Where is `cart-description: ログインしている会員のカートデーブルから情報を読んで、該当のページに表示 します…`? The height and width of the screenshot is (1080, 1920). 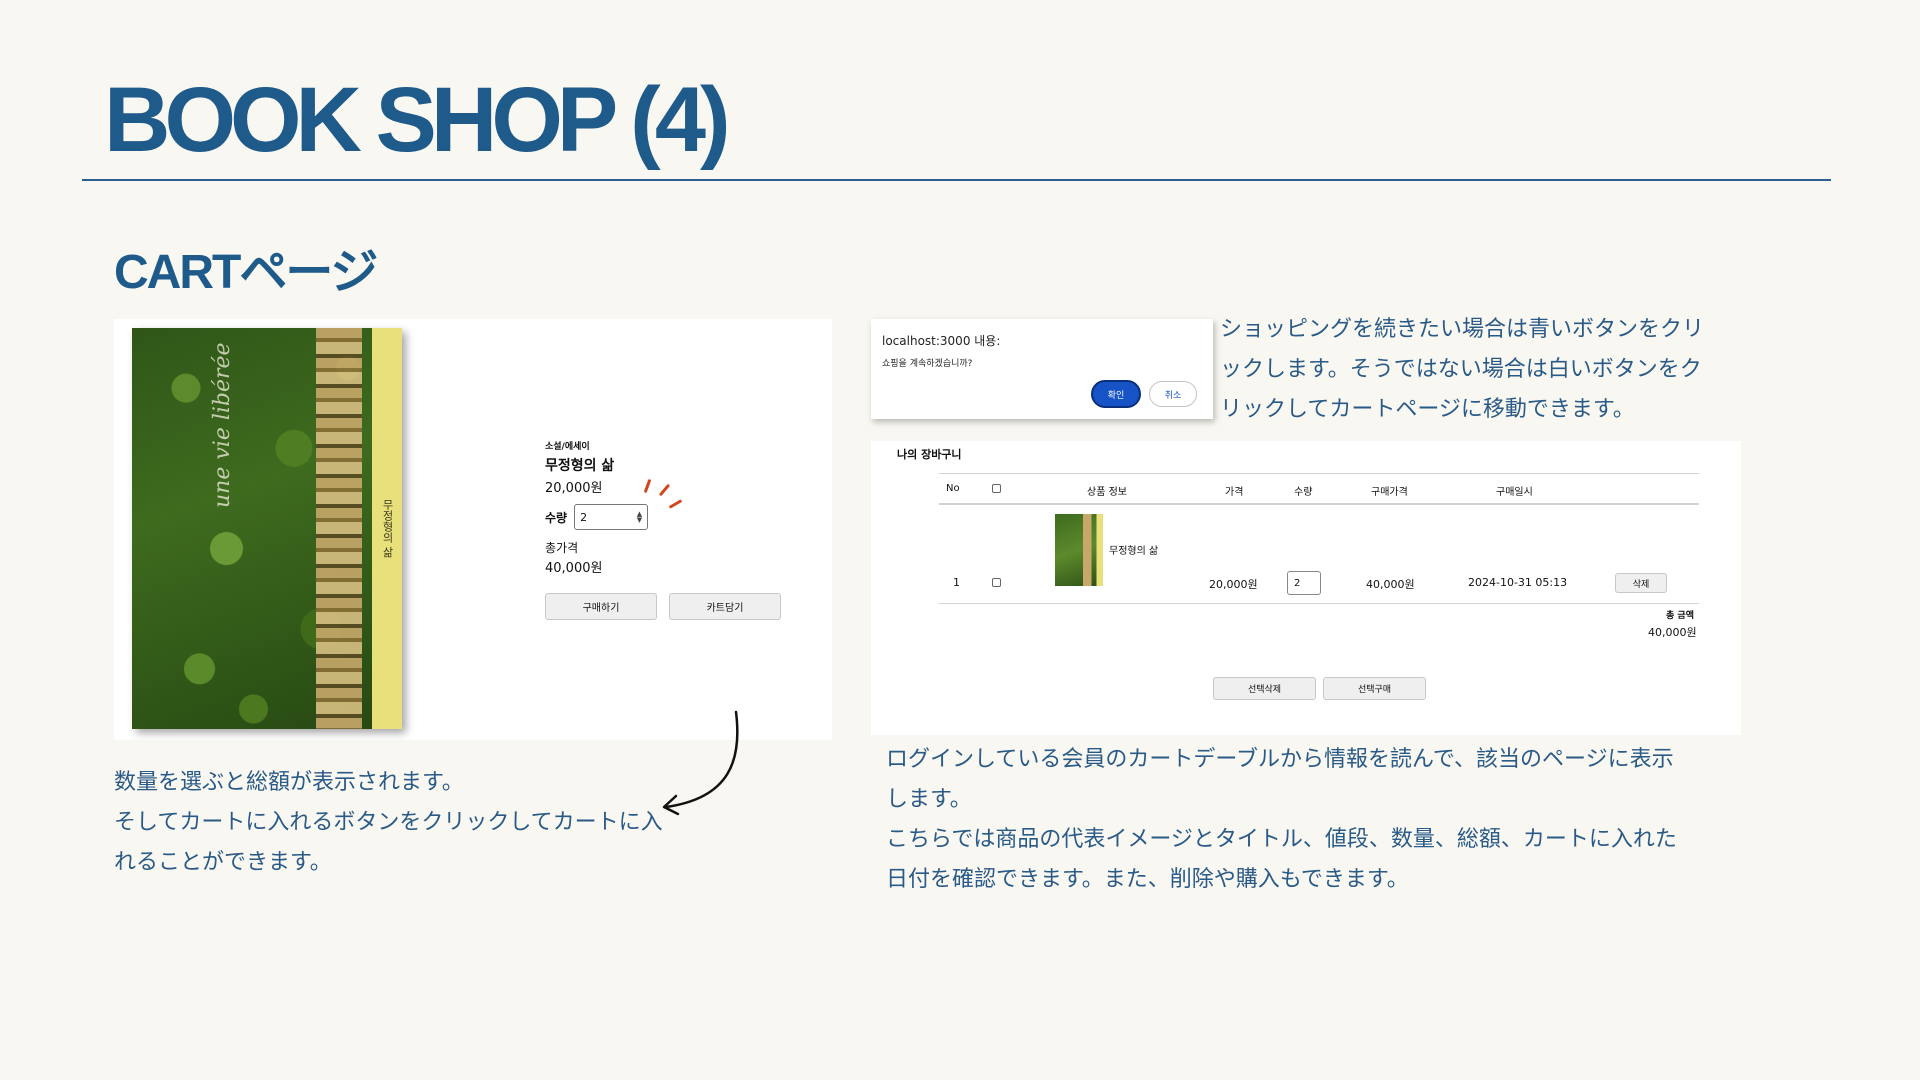
cart-description: ログインしている会員のカートデーブルから情報を読んで、該当のページに表示 します… is located at coordinates (1281, 820).